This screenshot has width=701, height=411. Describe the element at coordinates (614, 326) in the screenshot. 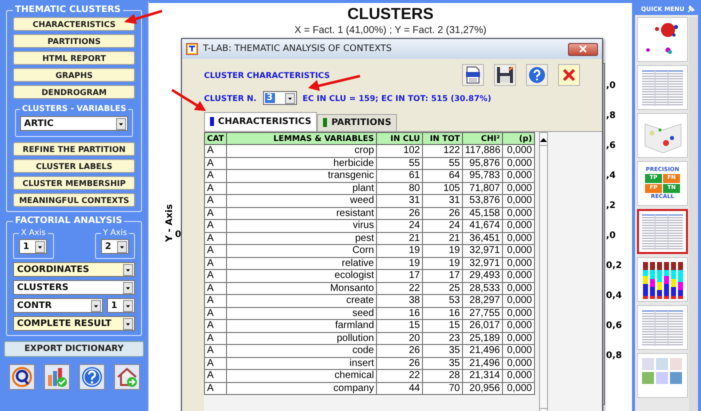

I see `axis-tick: 0,6` at that location.